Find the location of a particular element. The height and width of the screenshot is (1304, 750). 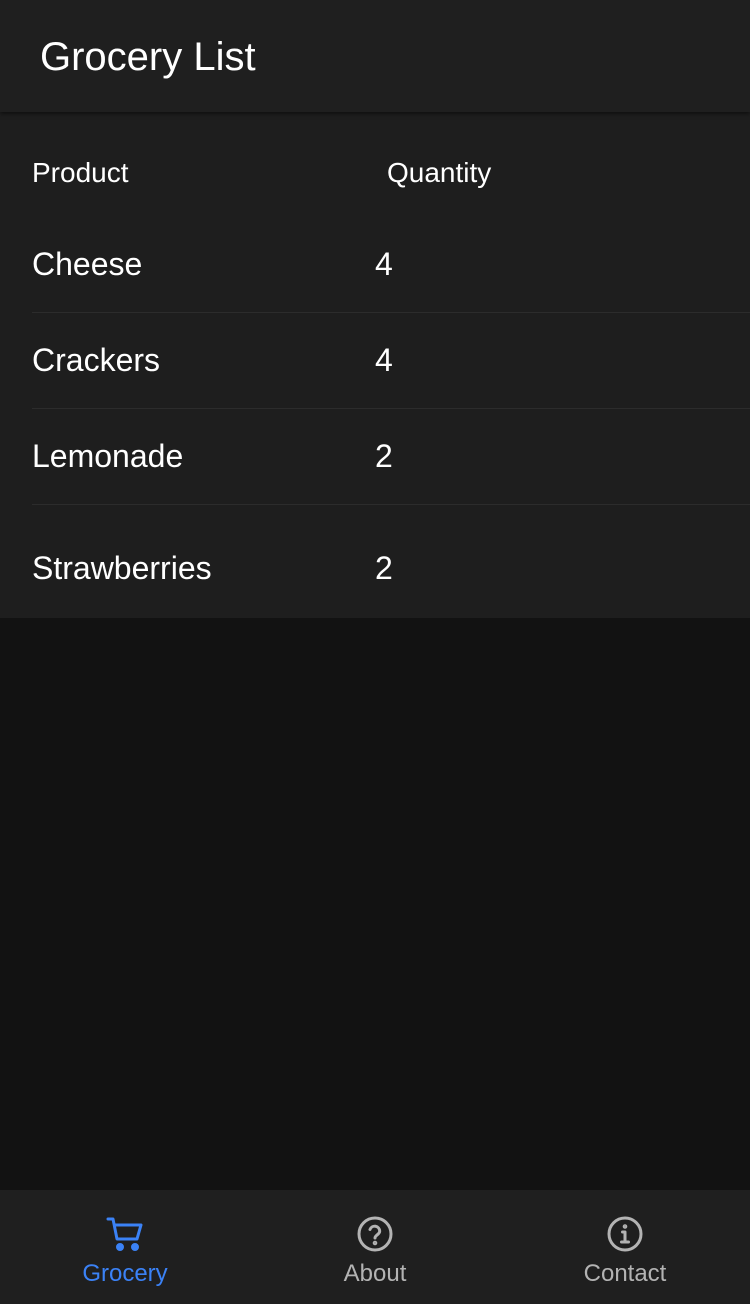

page-title: Grocery List is located at coordinates (148, 57).